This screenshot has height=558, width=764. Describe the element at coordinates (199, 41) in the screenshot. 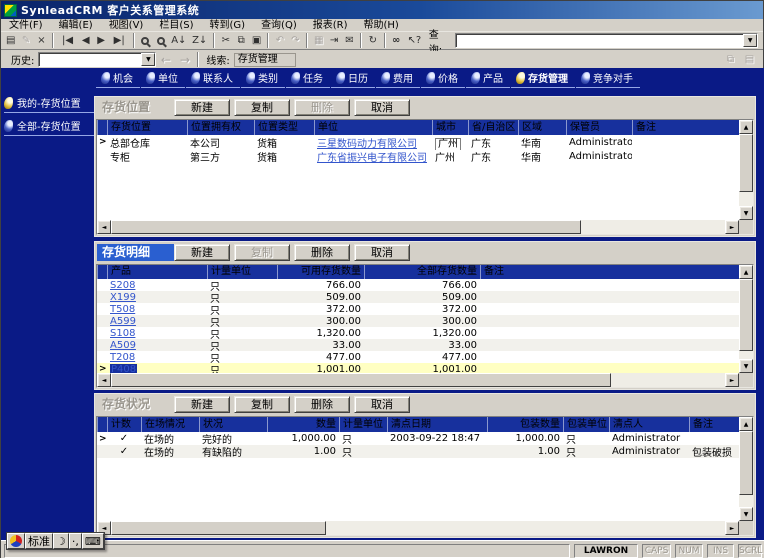

I see `sort-desc-icon: Z↓` at that location.